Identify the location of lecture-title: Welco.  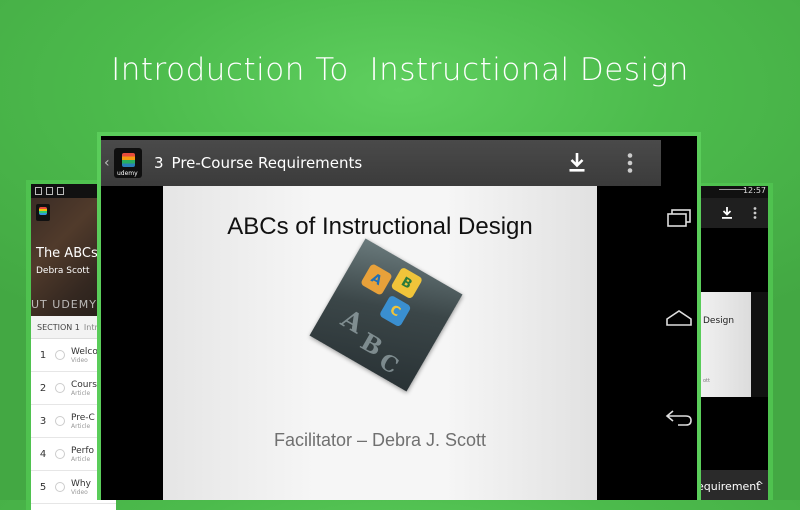
(84, 351).